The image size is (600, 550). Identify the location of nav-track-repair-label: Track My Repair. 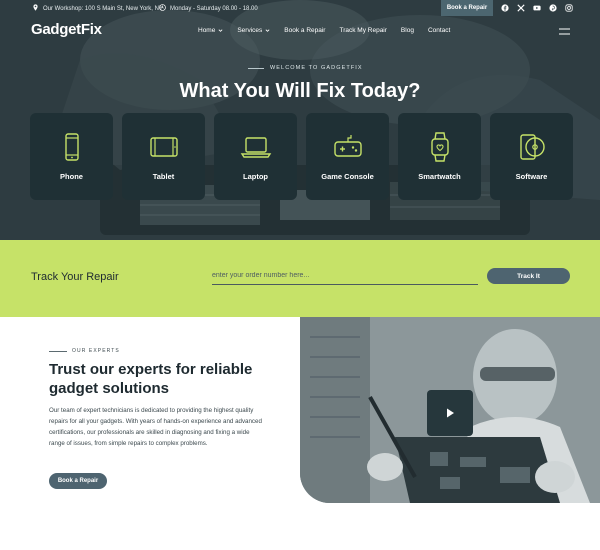
(363, 30).